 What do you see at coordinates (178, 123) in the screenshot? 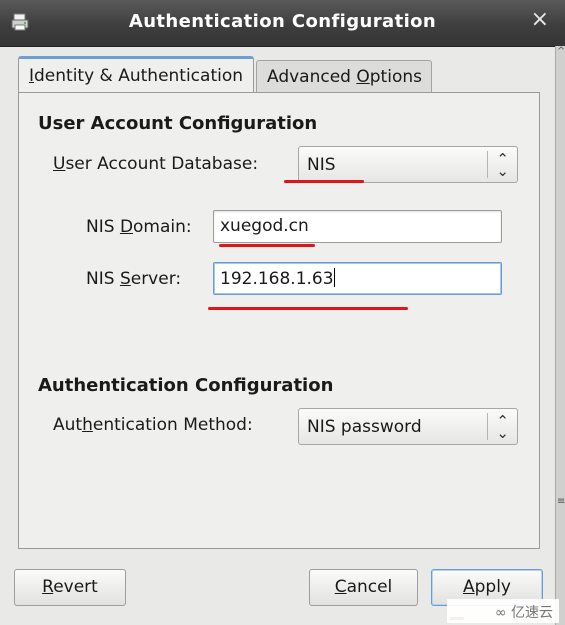
I see `user-account-heading: User Account Configuration` at bounding box center [178, 123].